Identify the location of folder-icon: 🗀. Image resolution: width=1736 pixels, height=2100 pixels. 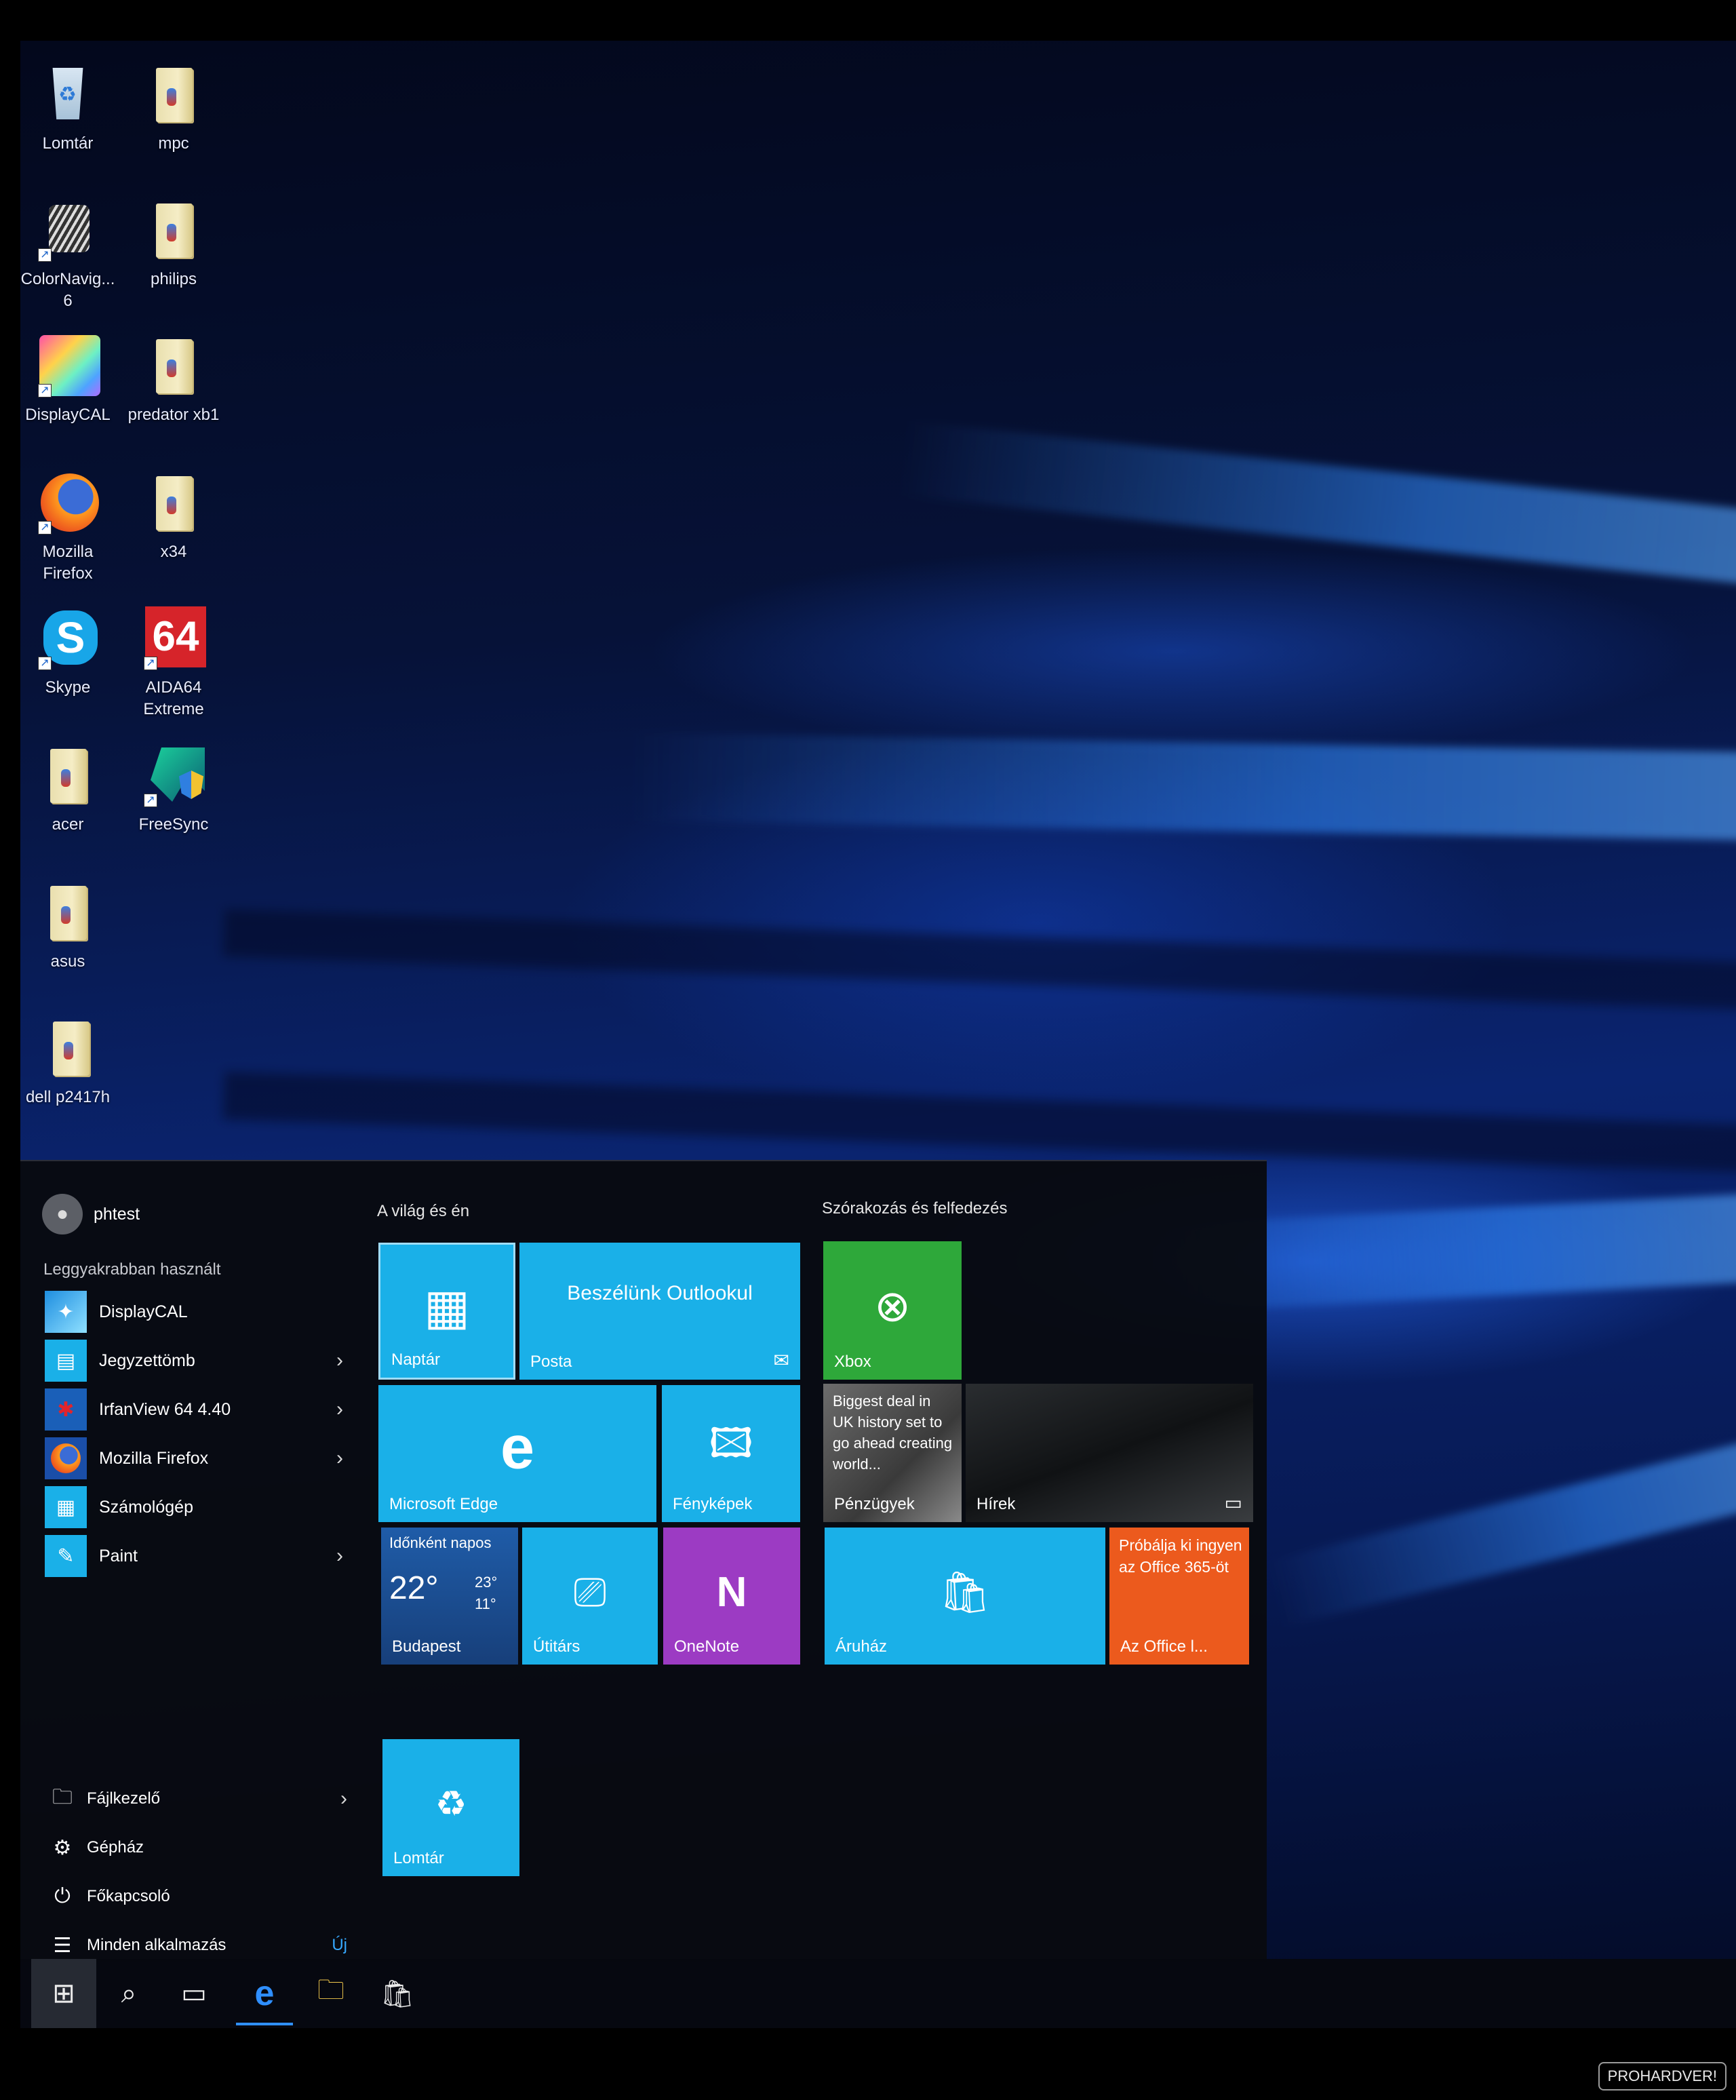
(330, 1990).